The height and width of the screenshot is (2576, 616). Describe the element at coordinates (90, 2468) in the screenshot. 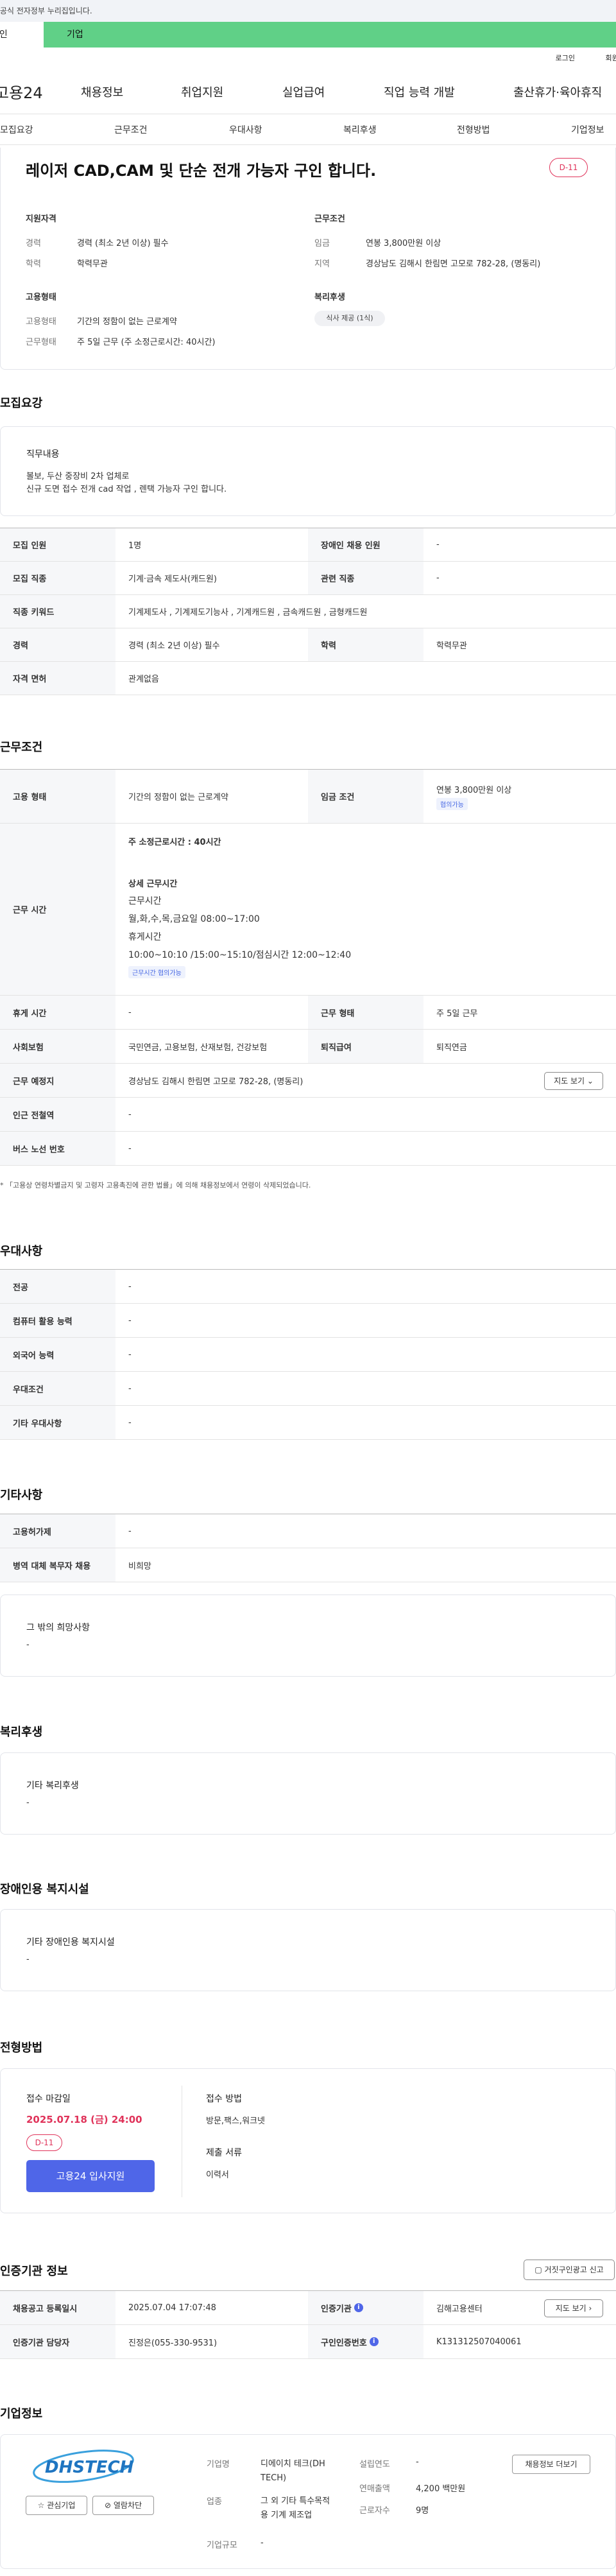

I see `company-logo-text: DHSTECH` at that location.